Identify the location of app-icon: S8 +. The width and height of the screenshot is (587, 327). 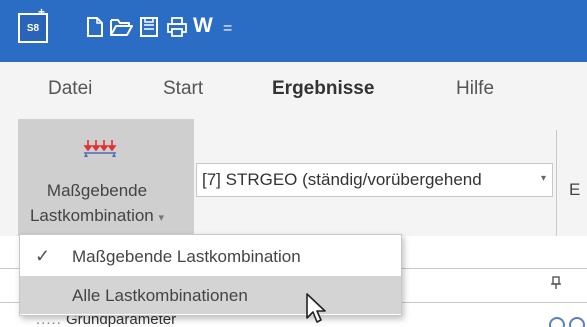
(33, 24).